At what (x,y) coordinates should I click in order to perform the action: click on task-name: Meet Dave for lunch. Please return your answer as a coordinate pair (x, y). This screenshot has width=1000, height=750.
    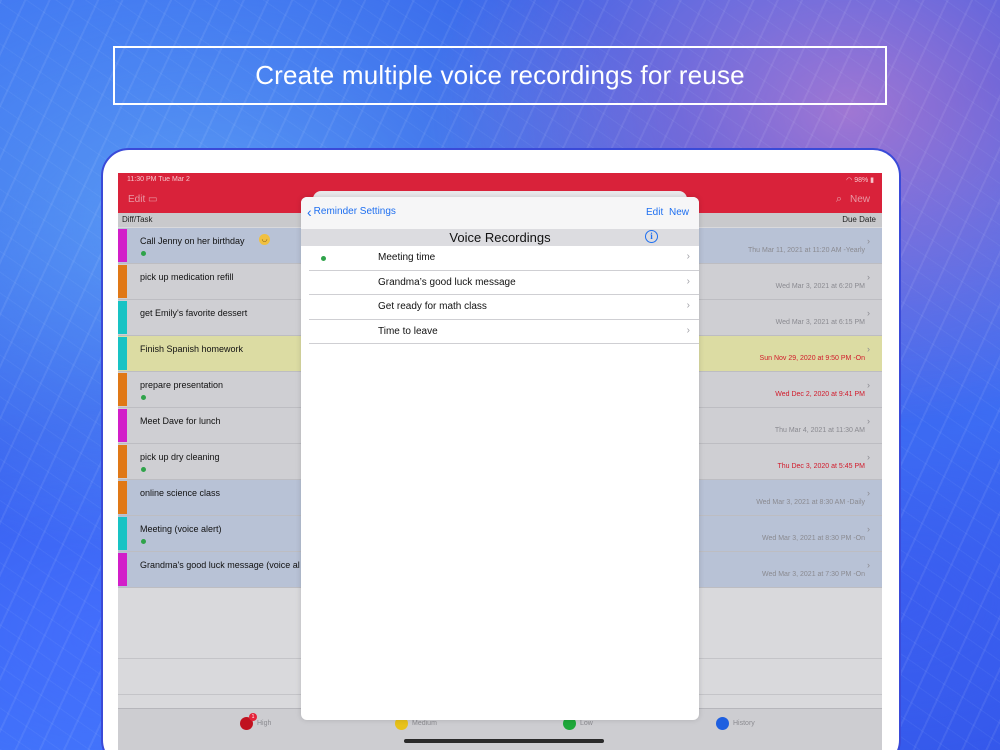
    Looking at the image, I should click on (180, 421).